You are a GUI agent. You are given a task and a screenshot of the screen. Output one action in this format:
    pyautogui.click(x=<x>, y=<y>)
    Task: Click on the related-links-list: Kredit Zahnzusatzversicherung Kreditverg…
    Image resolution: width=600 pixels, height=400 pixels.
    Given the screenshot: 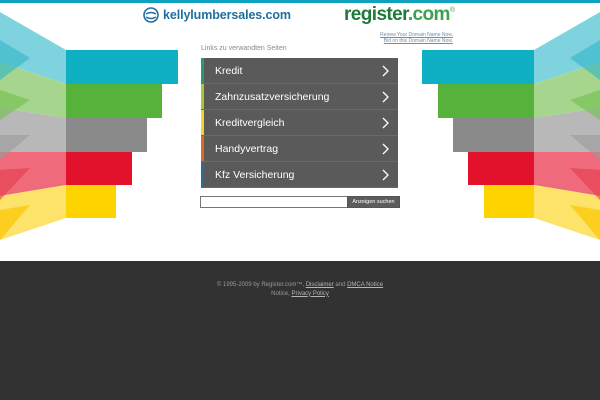 What is the action you would take?
    pyautogui.click(x=299, y=123)
    